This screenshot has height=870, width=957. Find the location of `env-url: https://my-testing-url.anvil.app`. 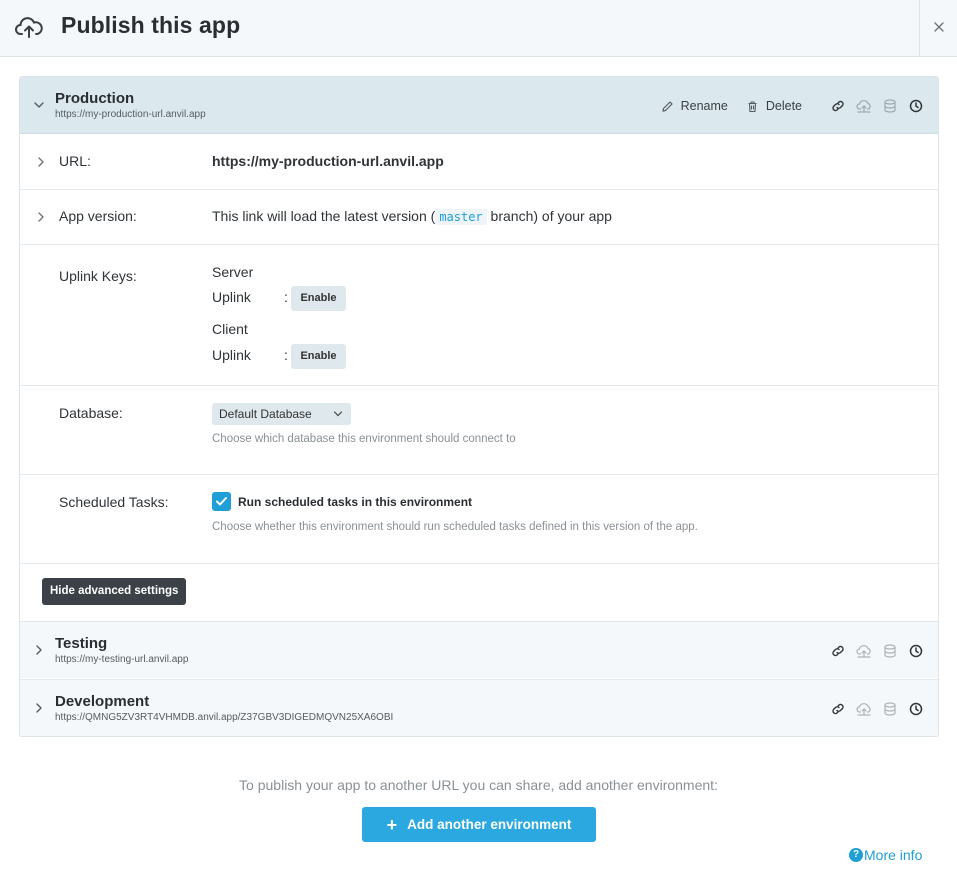

env-url: https://my-testing-url.anvil.app is located at coordinates (122, 659).